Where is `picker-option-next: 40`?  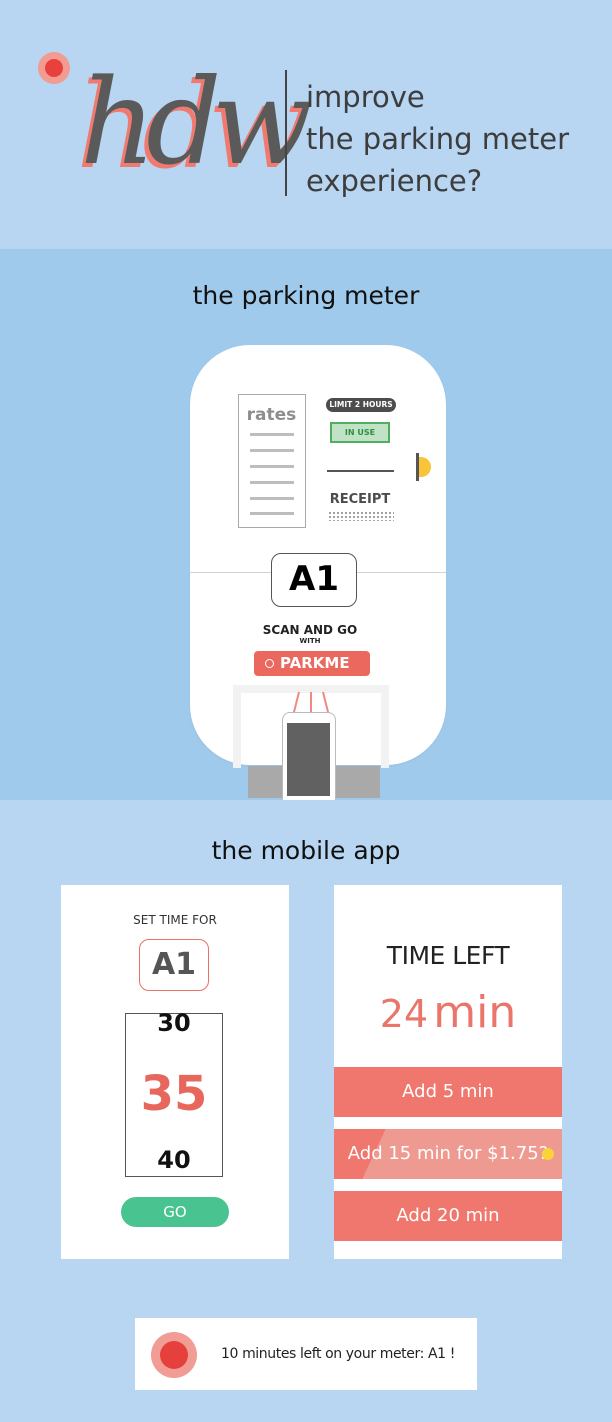
picker-option-next: 40 is located at coordinates (174, 1160).